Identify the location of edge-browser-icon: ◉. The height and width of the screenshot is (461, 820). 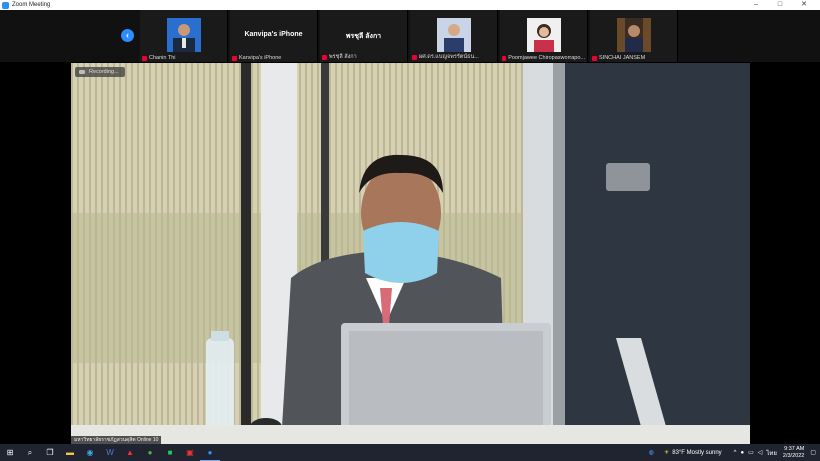
(90, 452).